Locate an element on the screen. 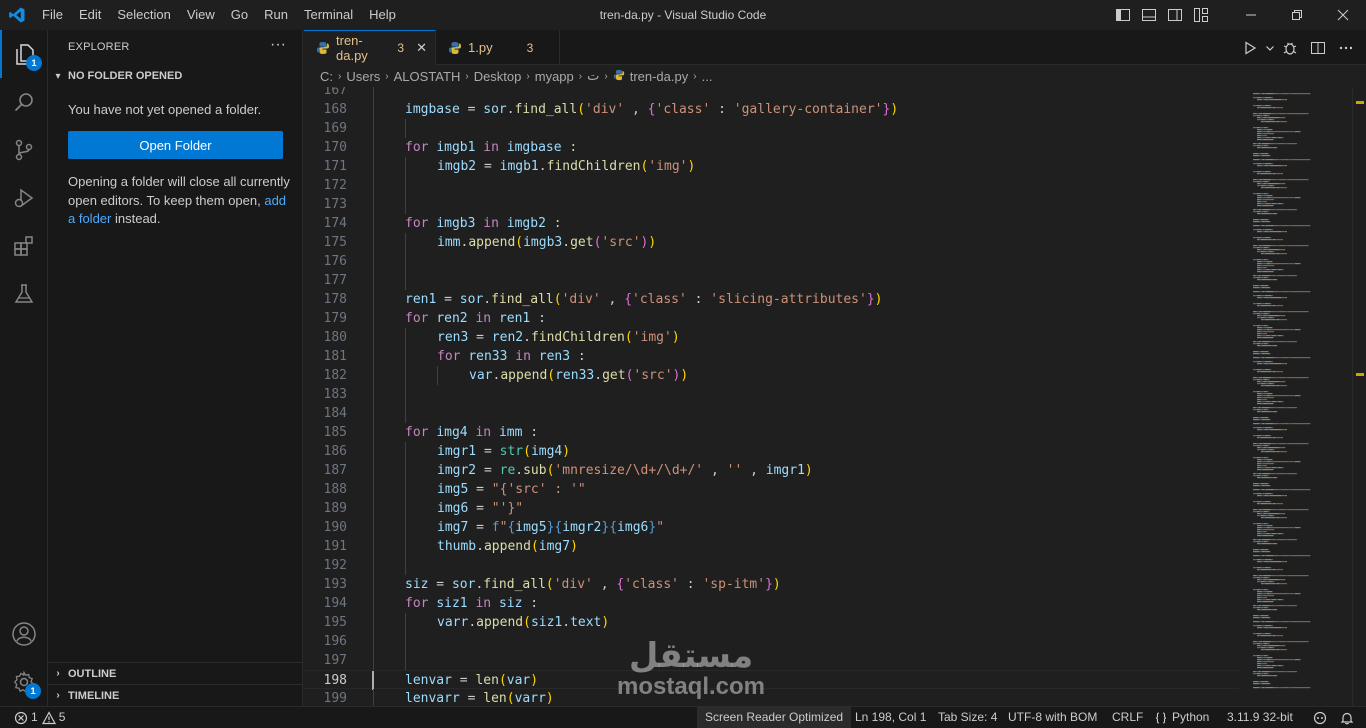 The width and height of the screenshot is (1366, 728). minimap is located at coordinates (1295, 396).